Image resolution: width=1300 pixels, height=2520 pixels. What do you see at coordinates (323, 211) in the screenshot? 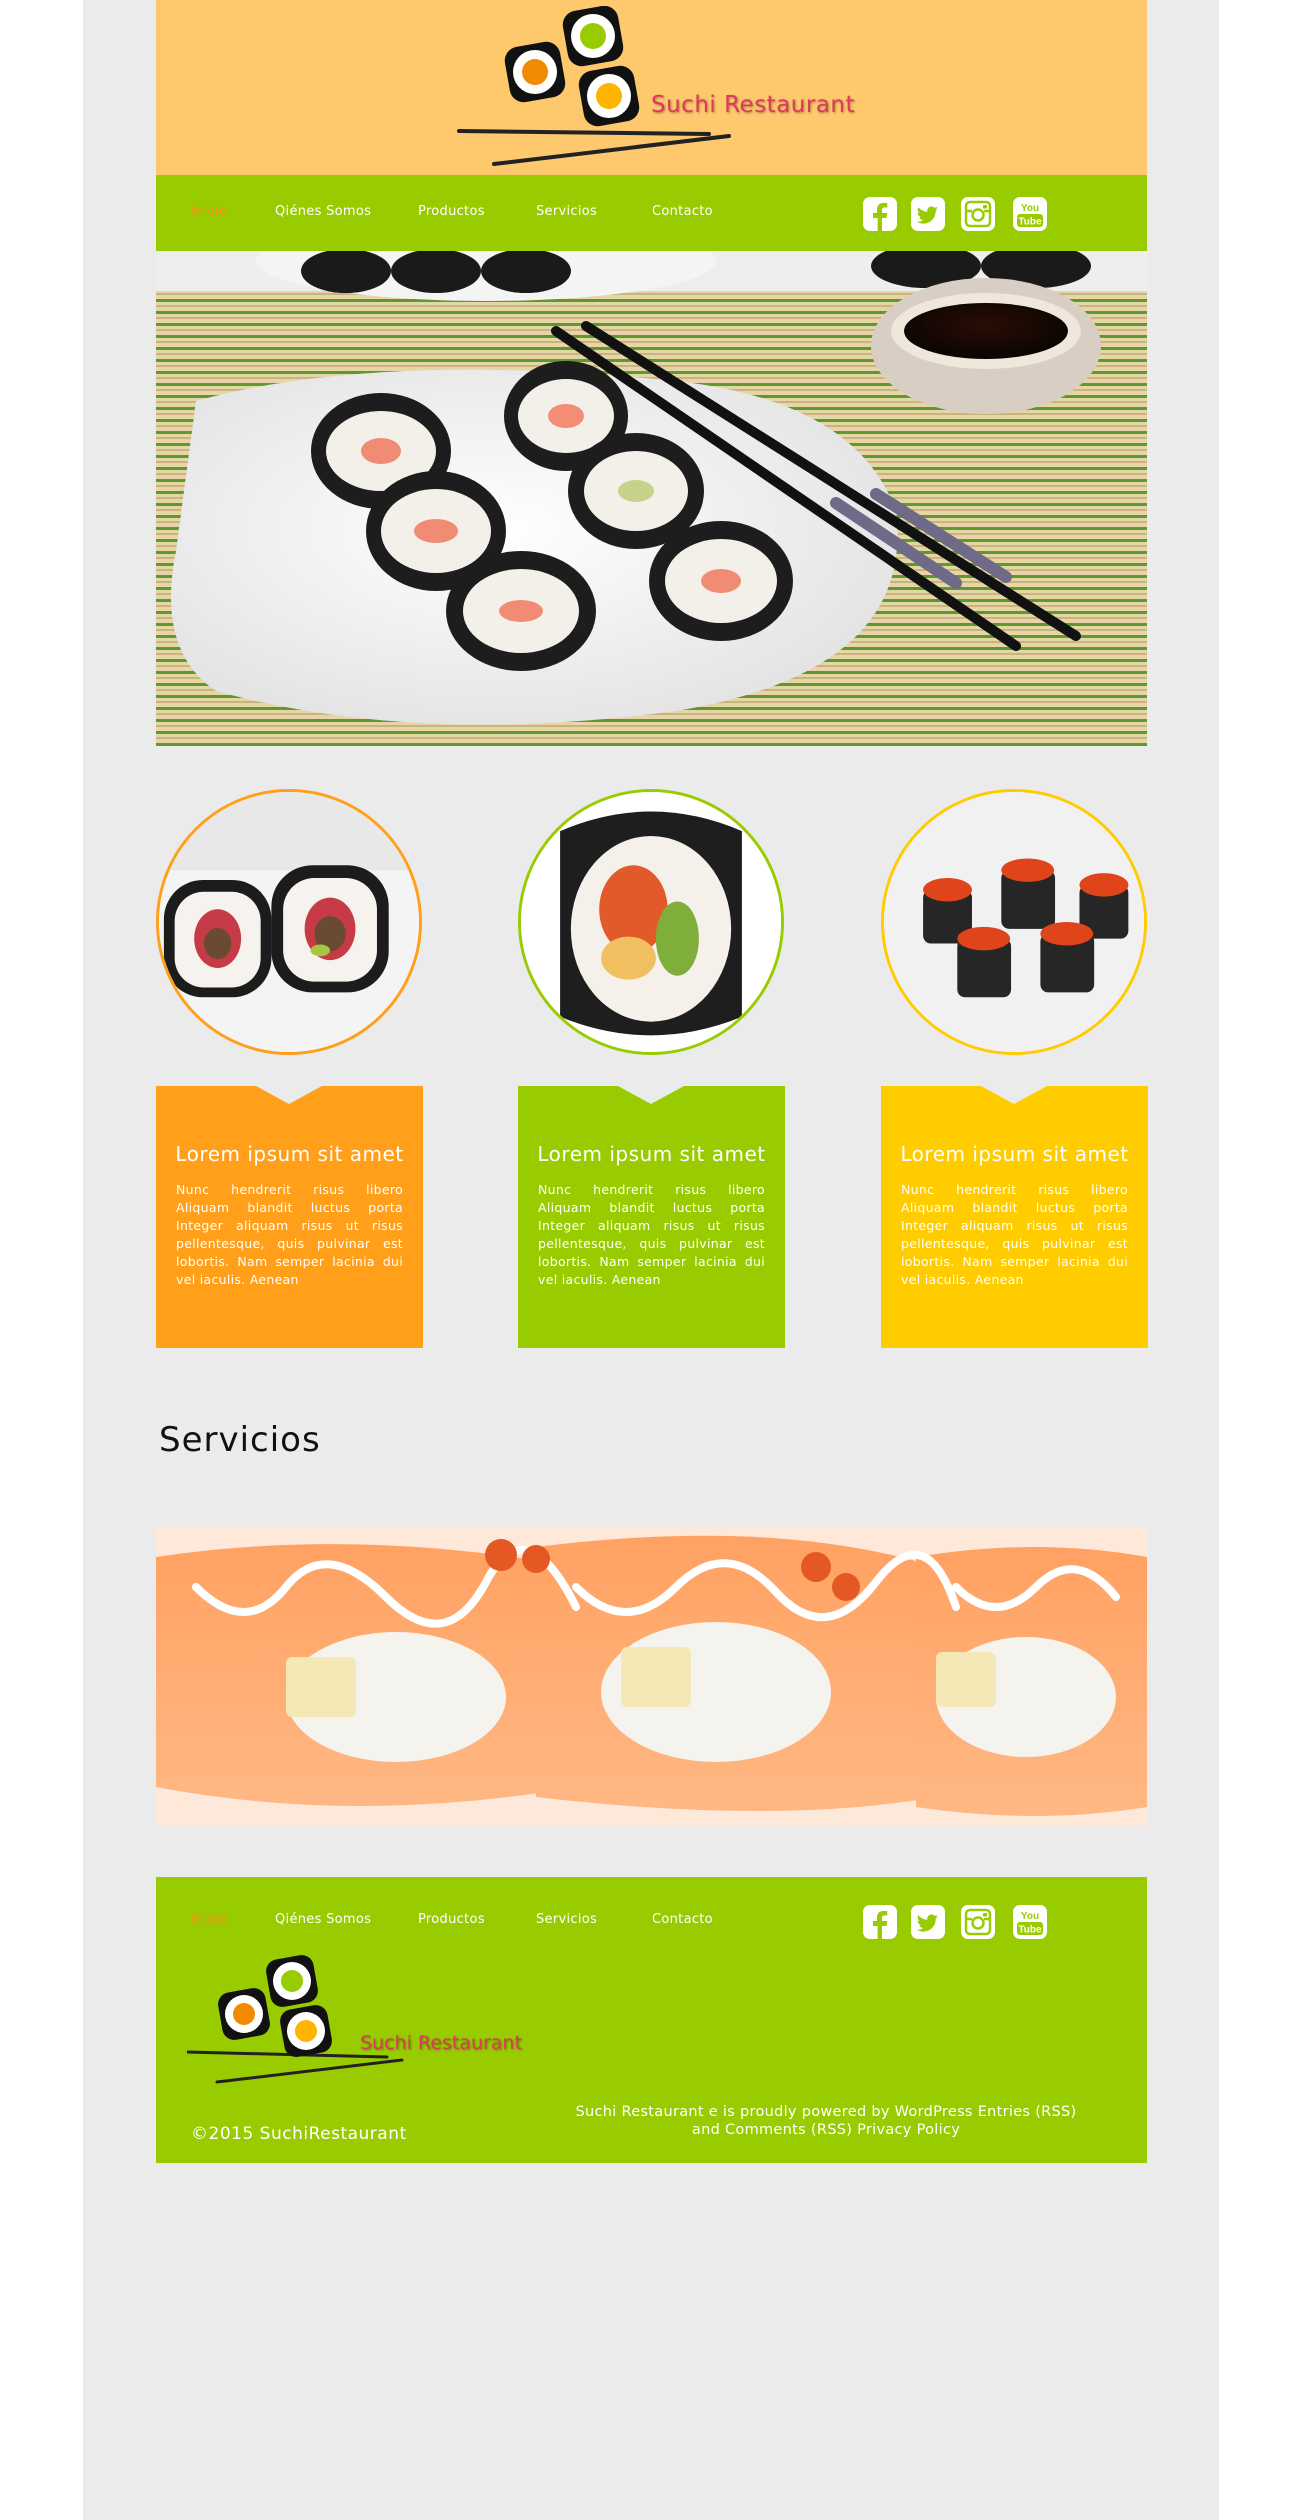
I see `nav-item-quienes-somos: Qiénes Somos` at bounding box center [323, 211].